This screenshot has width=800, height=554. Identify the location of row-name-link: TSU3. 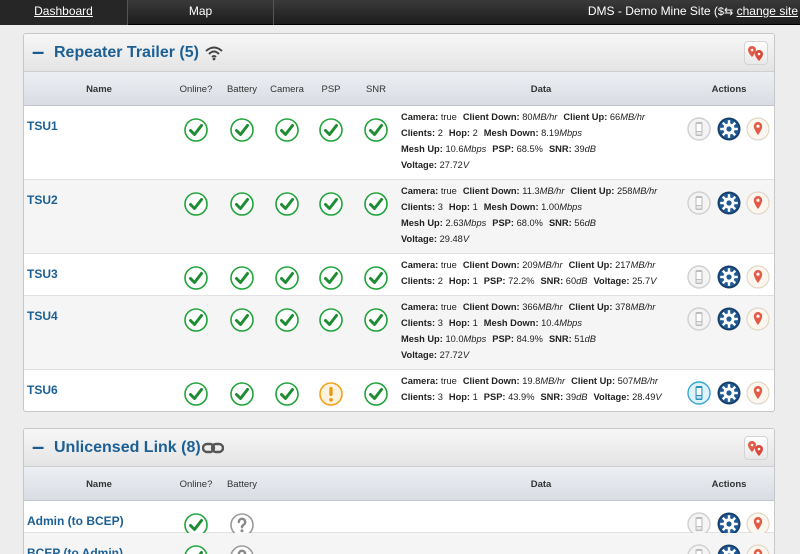
(42, 274).